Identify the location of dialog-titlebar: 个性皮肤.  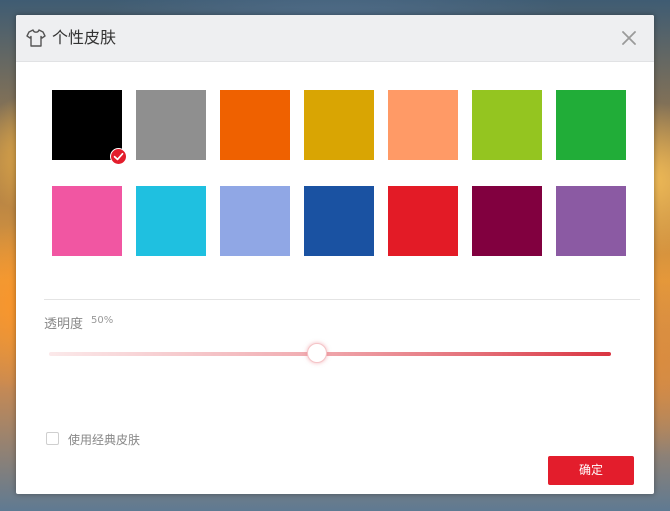
(335, 38).